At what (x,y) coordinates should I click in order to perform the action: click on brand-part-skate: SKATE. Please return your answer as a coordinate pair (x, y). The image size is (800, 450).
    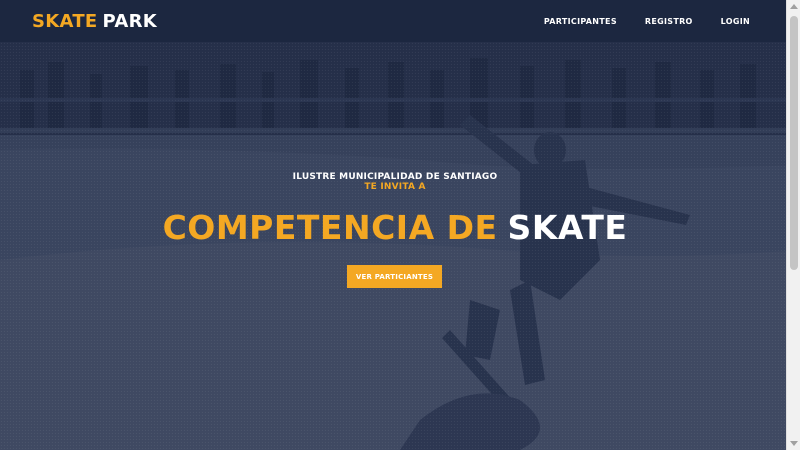
    Looking at the image, I should click on (65, 21).